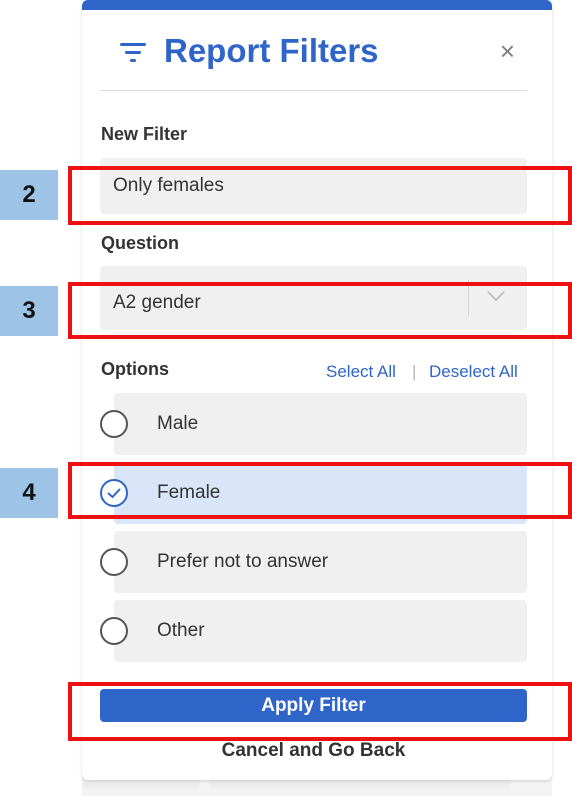 The width and height of the screenshot is (572, 796). I want to click on option-label-other: Other, so click(181, 630).